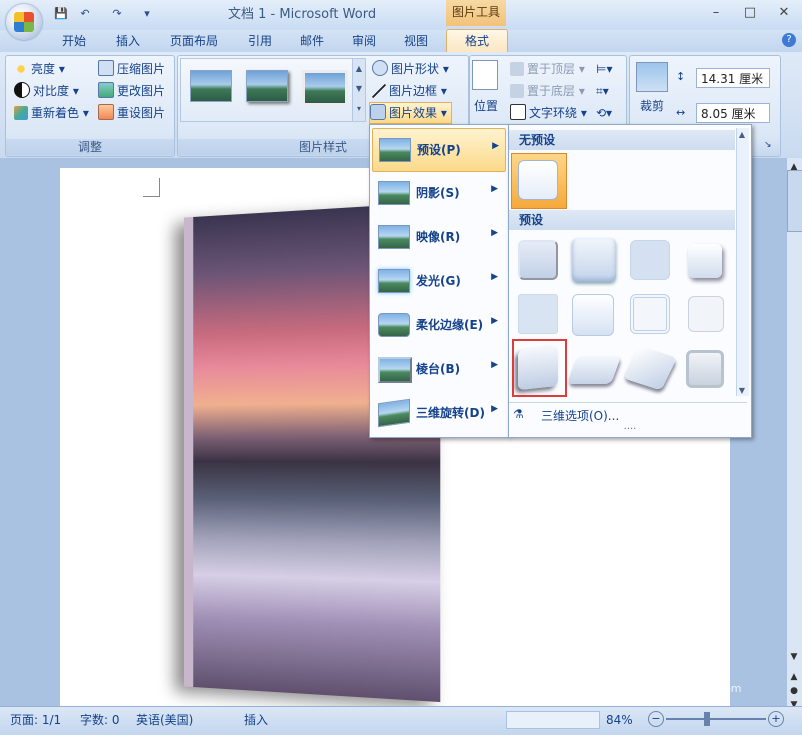 The width and height of the screenshot is (802, 735). What do you see at coordinates (312, 41) in the screenshot?
I see `tab-mailings: 邮件` at bounding box center [312, 41].